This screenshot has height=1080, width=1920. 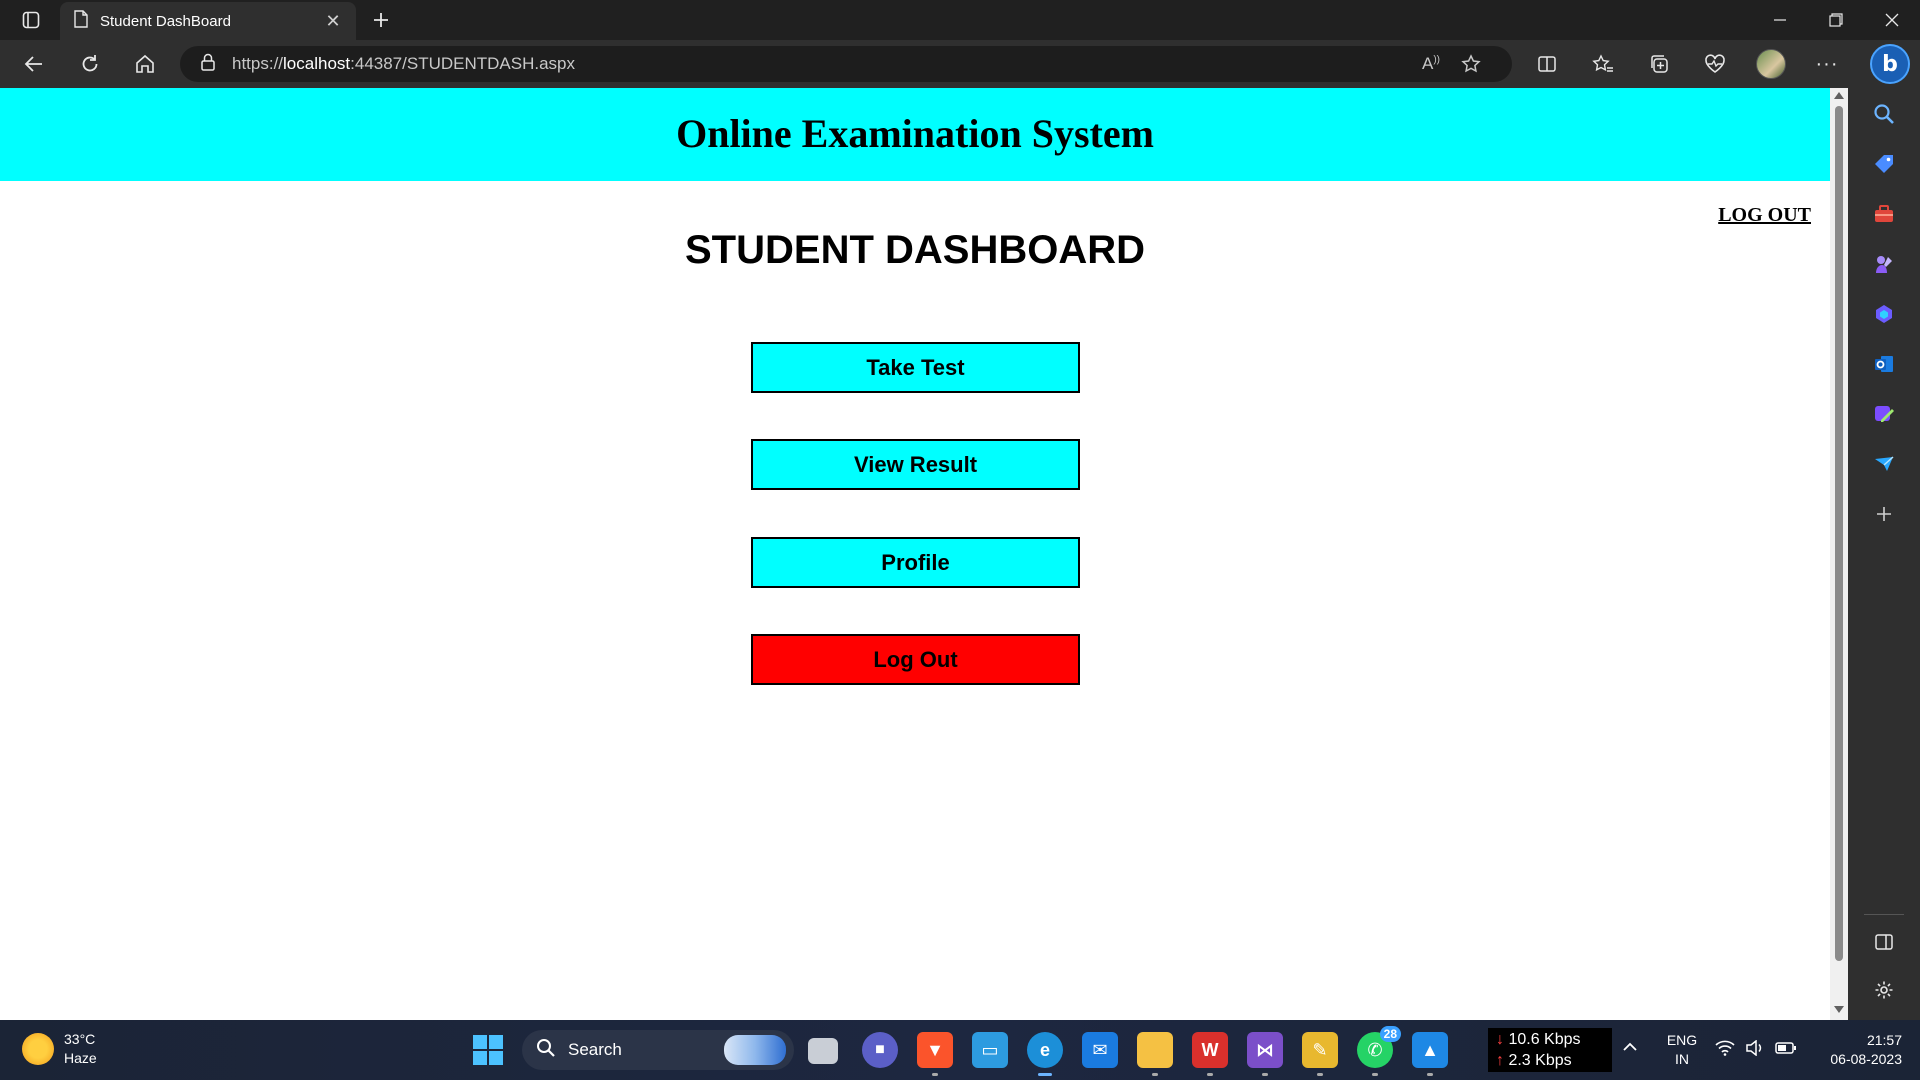 What do you see at coordinates (1682, 1050) in the screenshot?
I see `language-indicator: ENG IN` at bounding box center [1682, 1050].